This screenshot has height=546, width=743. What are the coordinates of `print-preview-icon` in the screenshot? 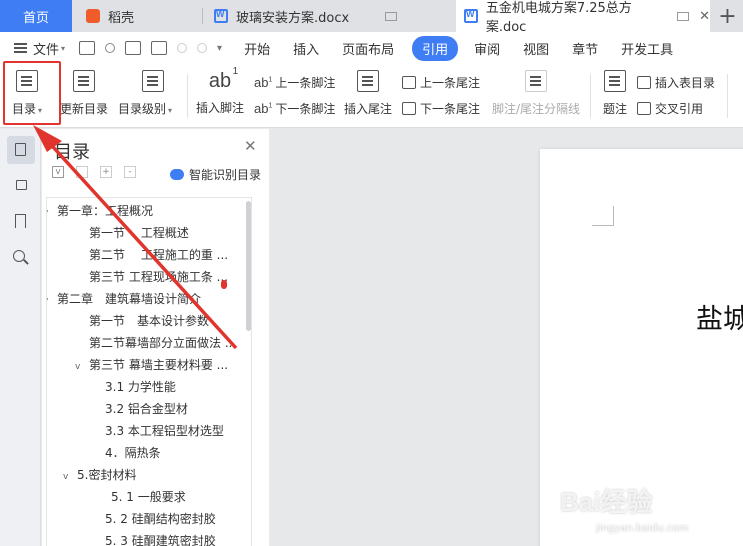 It's located at (159, 48).